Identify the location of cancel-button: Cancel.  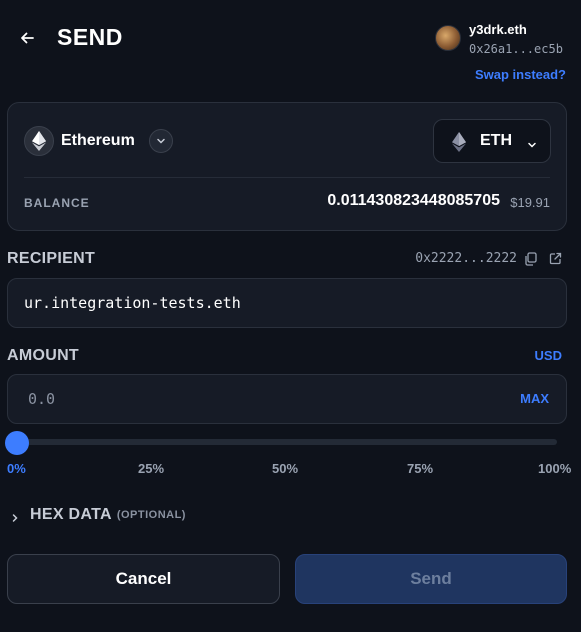
(143, 579).